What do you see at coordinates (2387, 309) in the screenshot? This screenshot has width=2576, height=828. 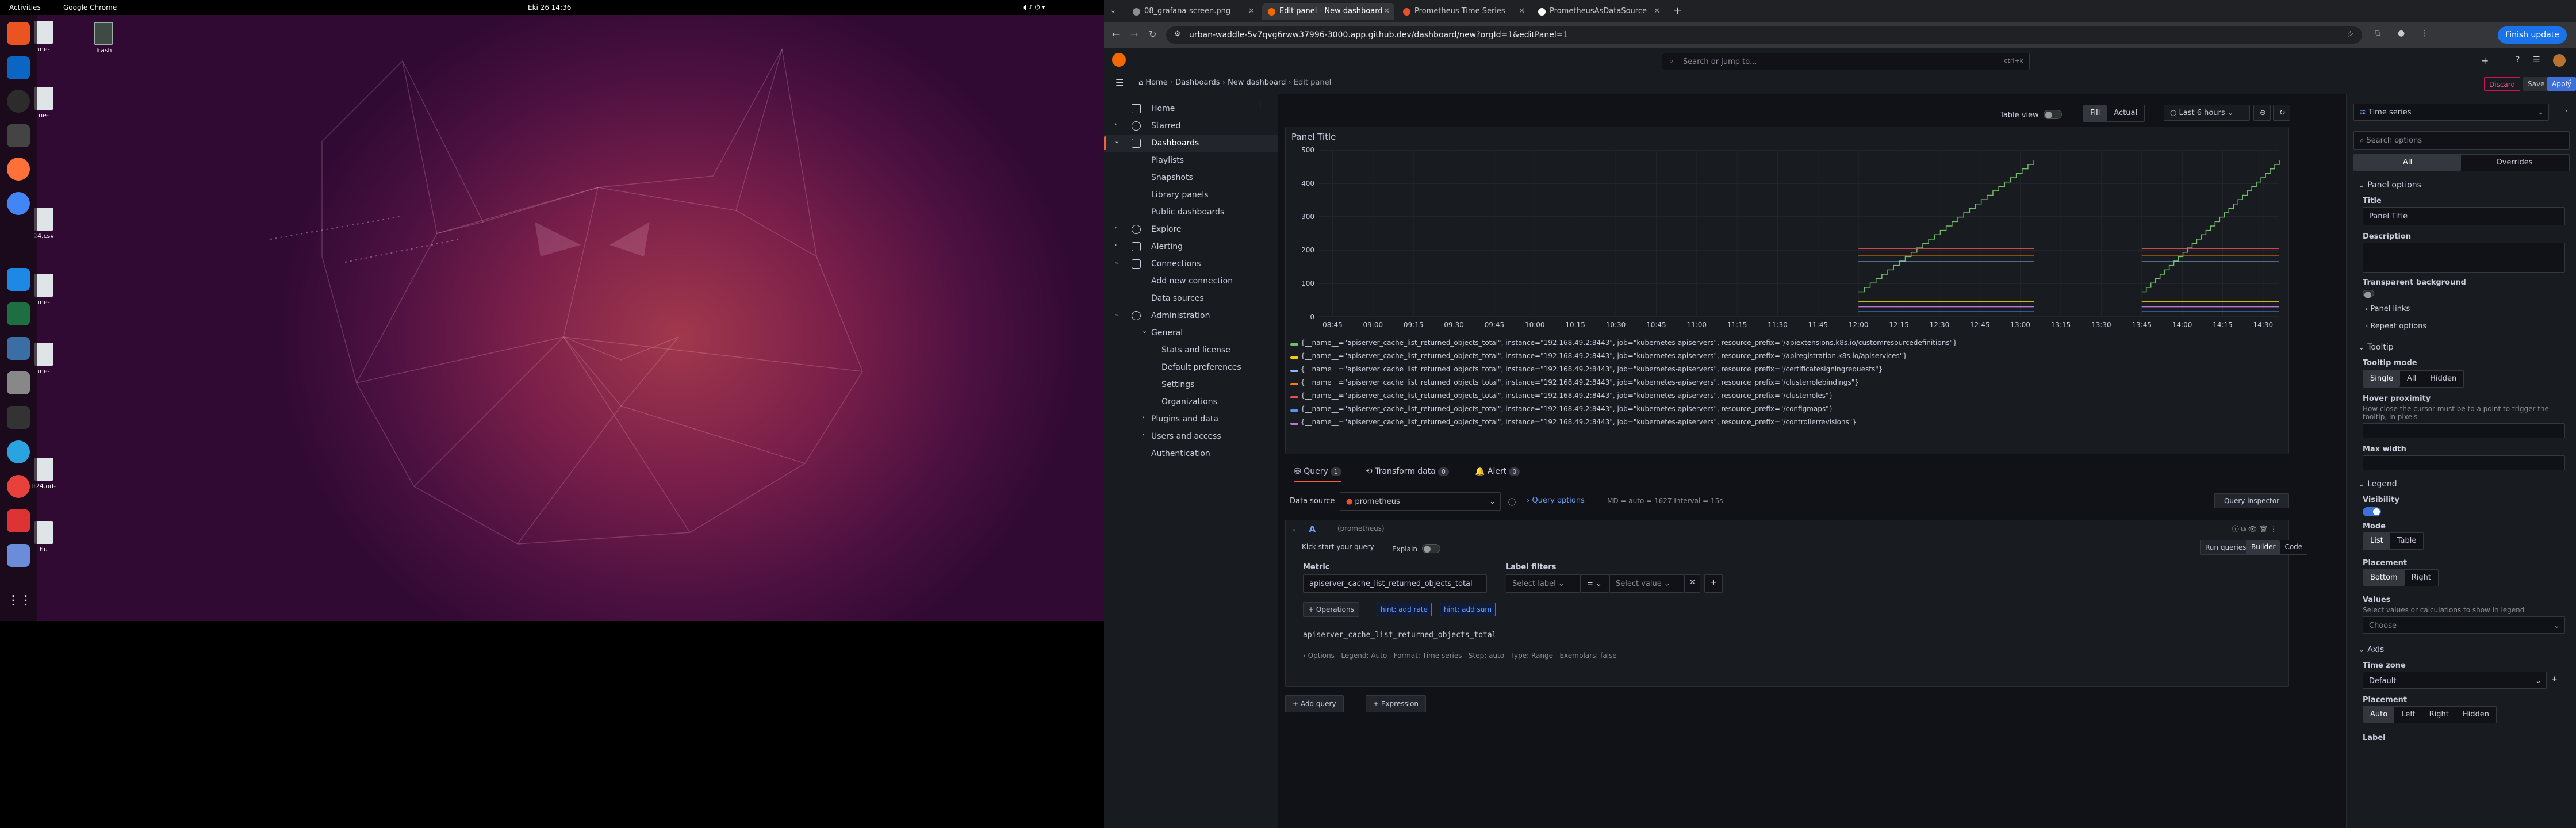 I see `panel-links-section: › Panel links` at bounding box center [2387, 309].